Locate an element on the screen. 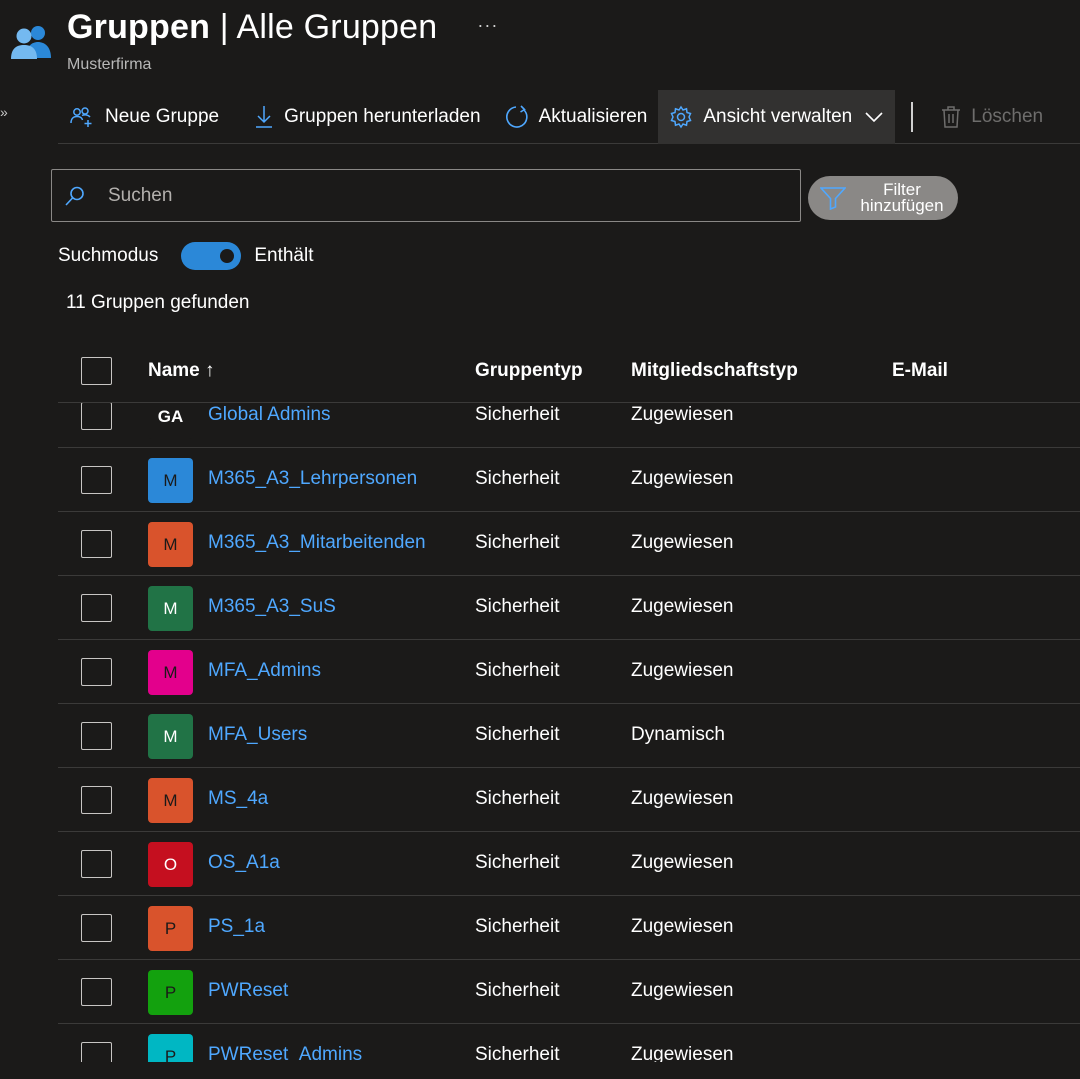  search-mode-label: Suchmodus is located at coordinates (108, 255).